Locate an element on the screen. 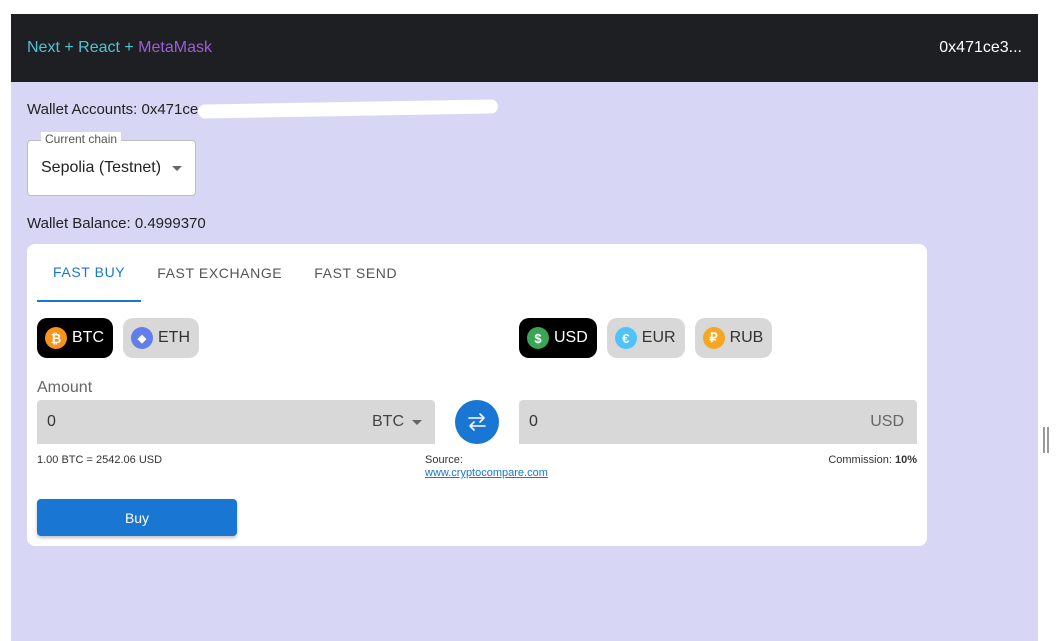  resize-handle is located at coordinates (1047, 440).